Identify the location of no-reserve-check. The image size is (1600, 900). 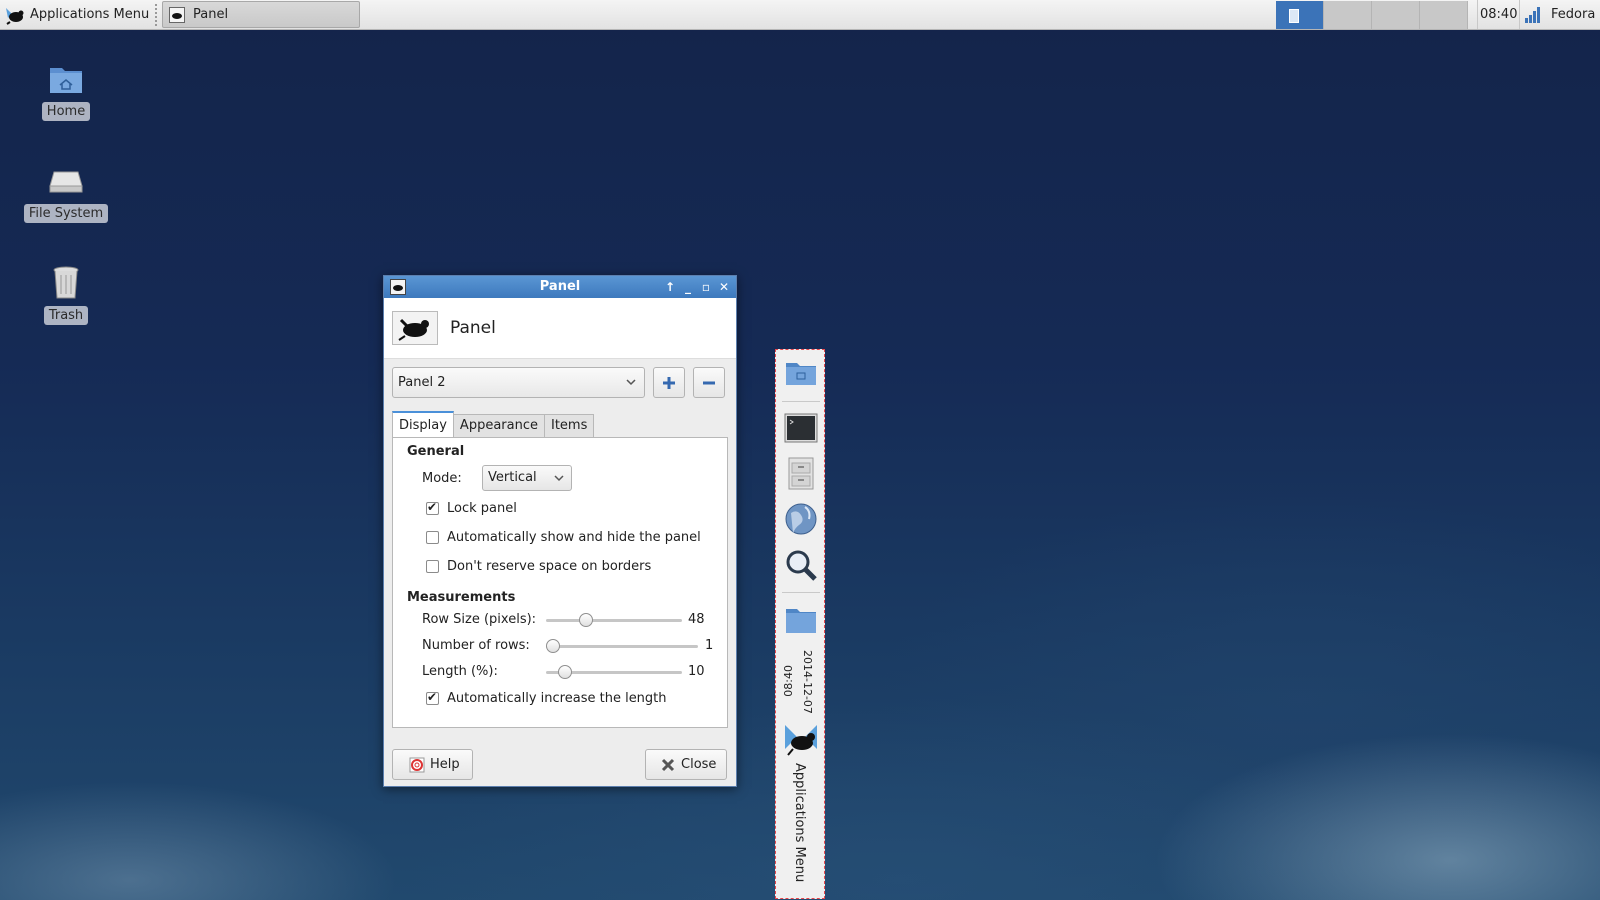
(432, 566).